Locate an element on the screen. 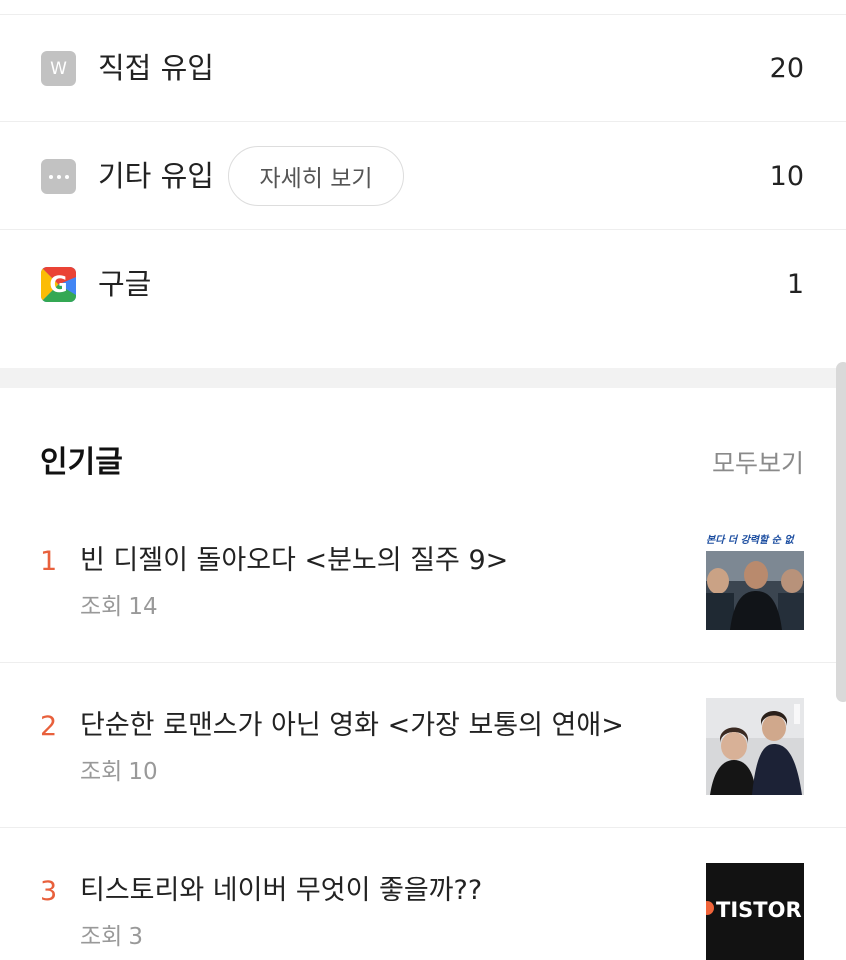 The image size is (846, 960). post-title: 단순한 로맨스가 아닌 영화 <가장 보통의 연애> is located at coordinates (352, 726).